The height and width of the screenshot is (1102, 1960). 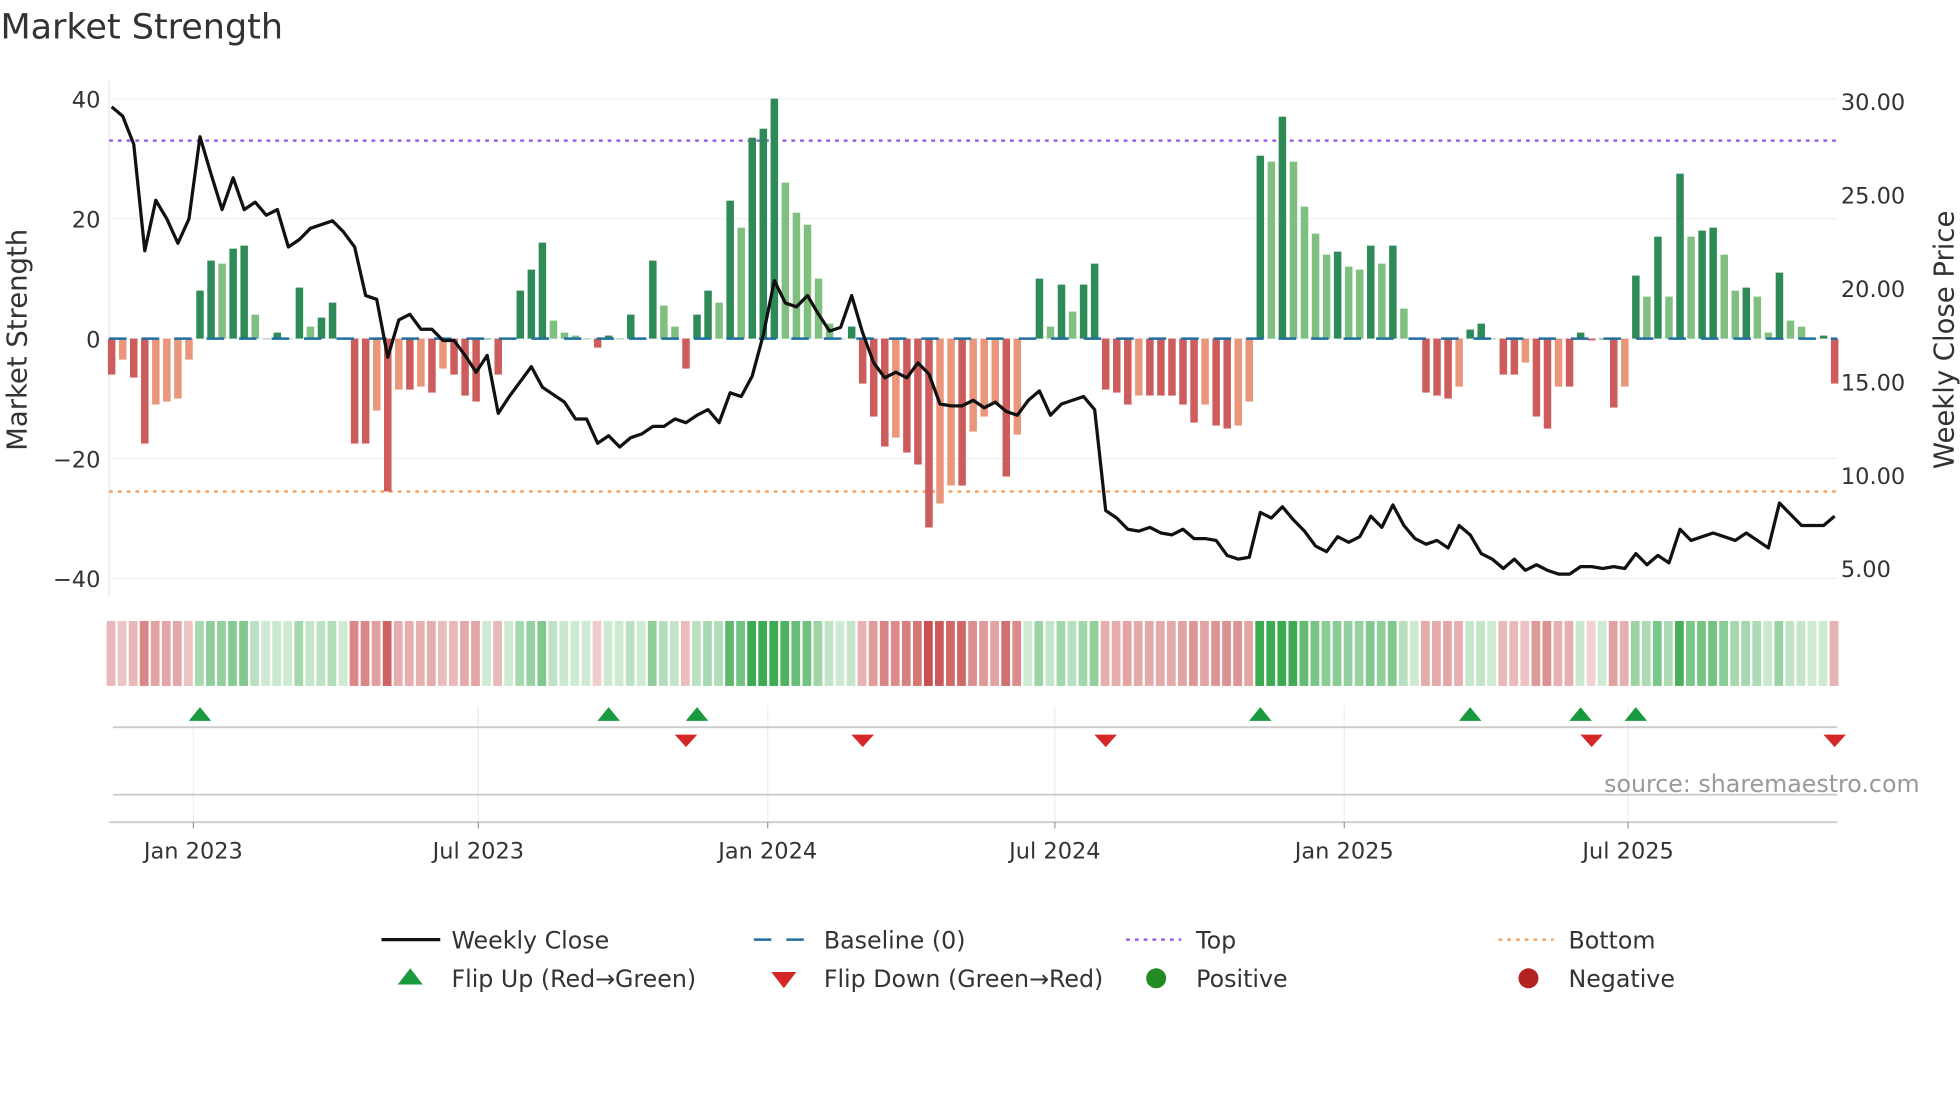 What do you see at coordinates (697, 714) in the screenshot?
I see `flip-up-marker` at bounding box center [697, 714].